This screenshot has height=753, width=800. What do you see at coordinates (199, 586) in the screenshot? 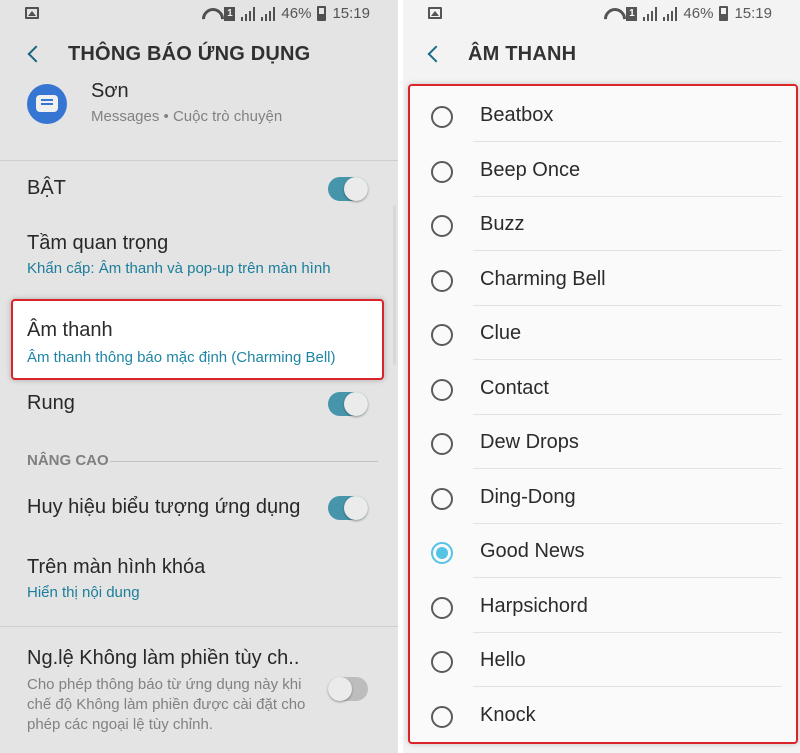
I see `lock-screen-row: Trên màn hình khóa Hiển thị nội dung` at bounding box center [199, 586].